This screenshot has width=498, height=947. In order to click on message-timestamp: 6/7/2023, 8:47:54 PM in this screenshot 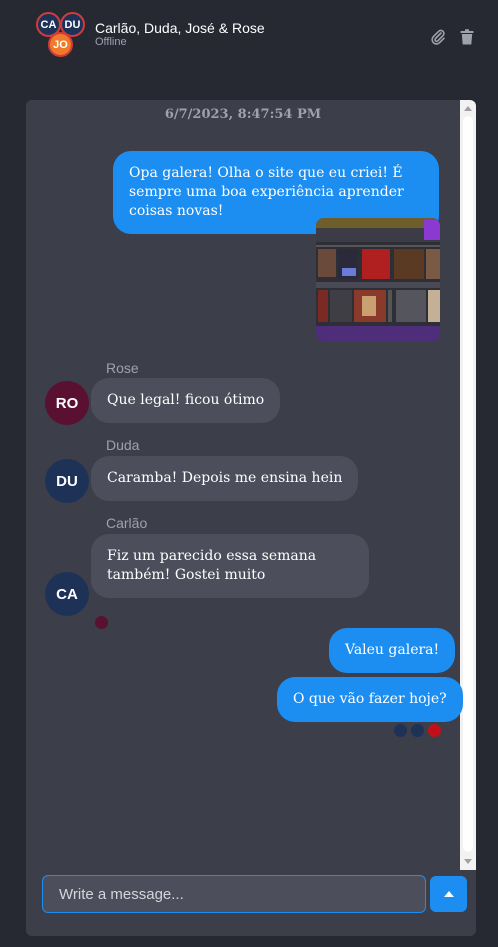, I will do `click(243, 114)`.